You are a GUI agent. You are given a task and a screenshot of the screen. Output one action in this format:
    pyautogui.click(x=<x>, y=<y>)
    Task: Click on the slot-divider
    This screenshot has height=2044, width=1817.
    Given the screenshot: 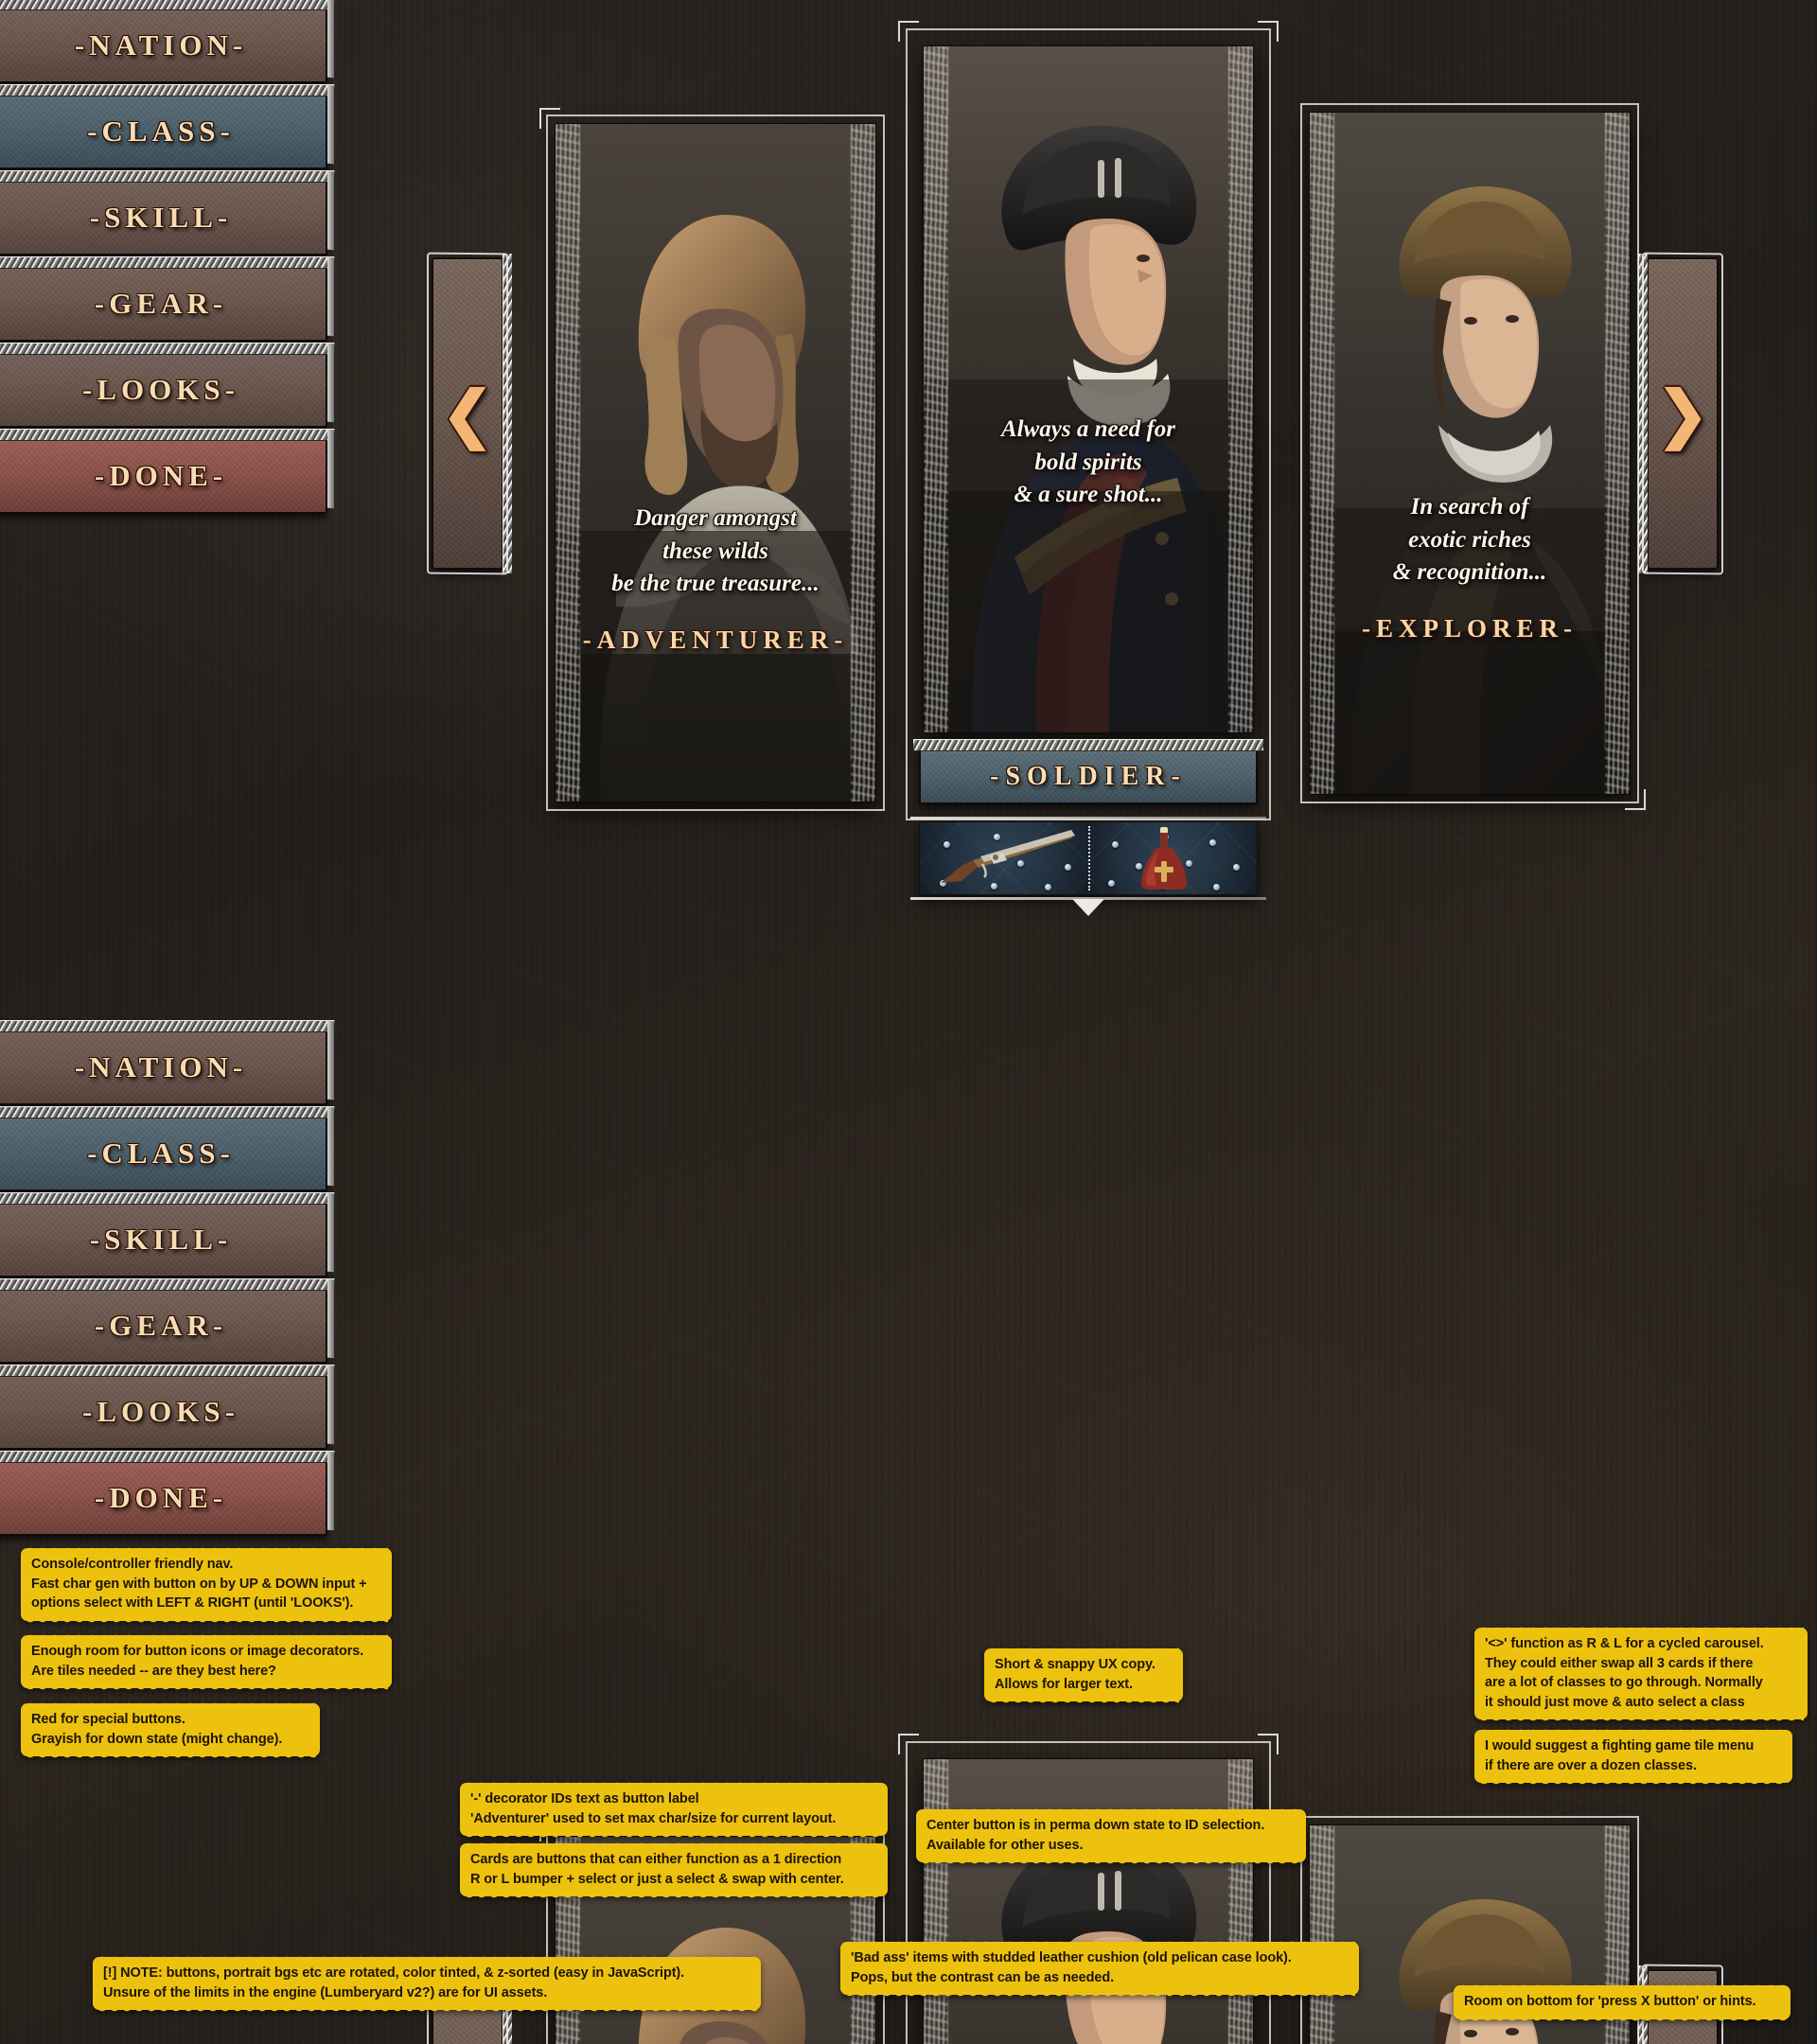 What is the action you would take?
    pyautogui.click(x=1089, y=858)
    